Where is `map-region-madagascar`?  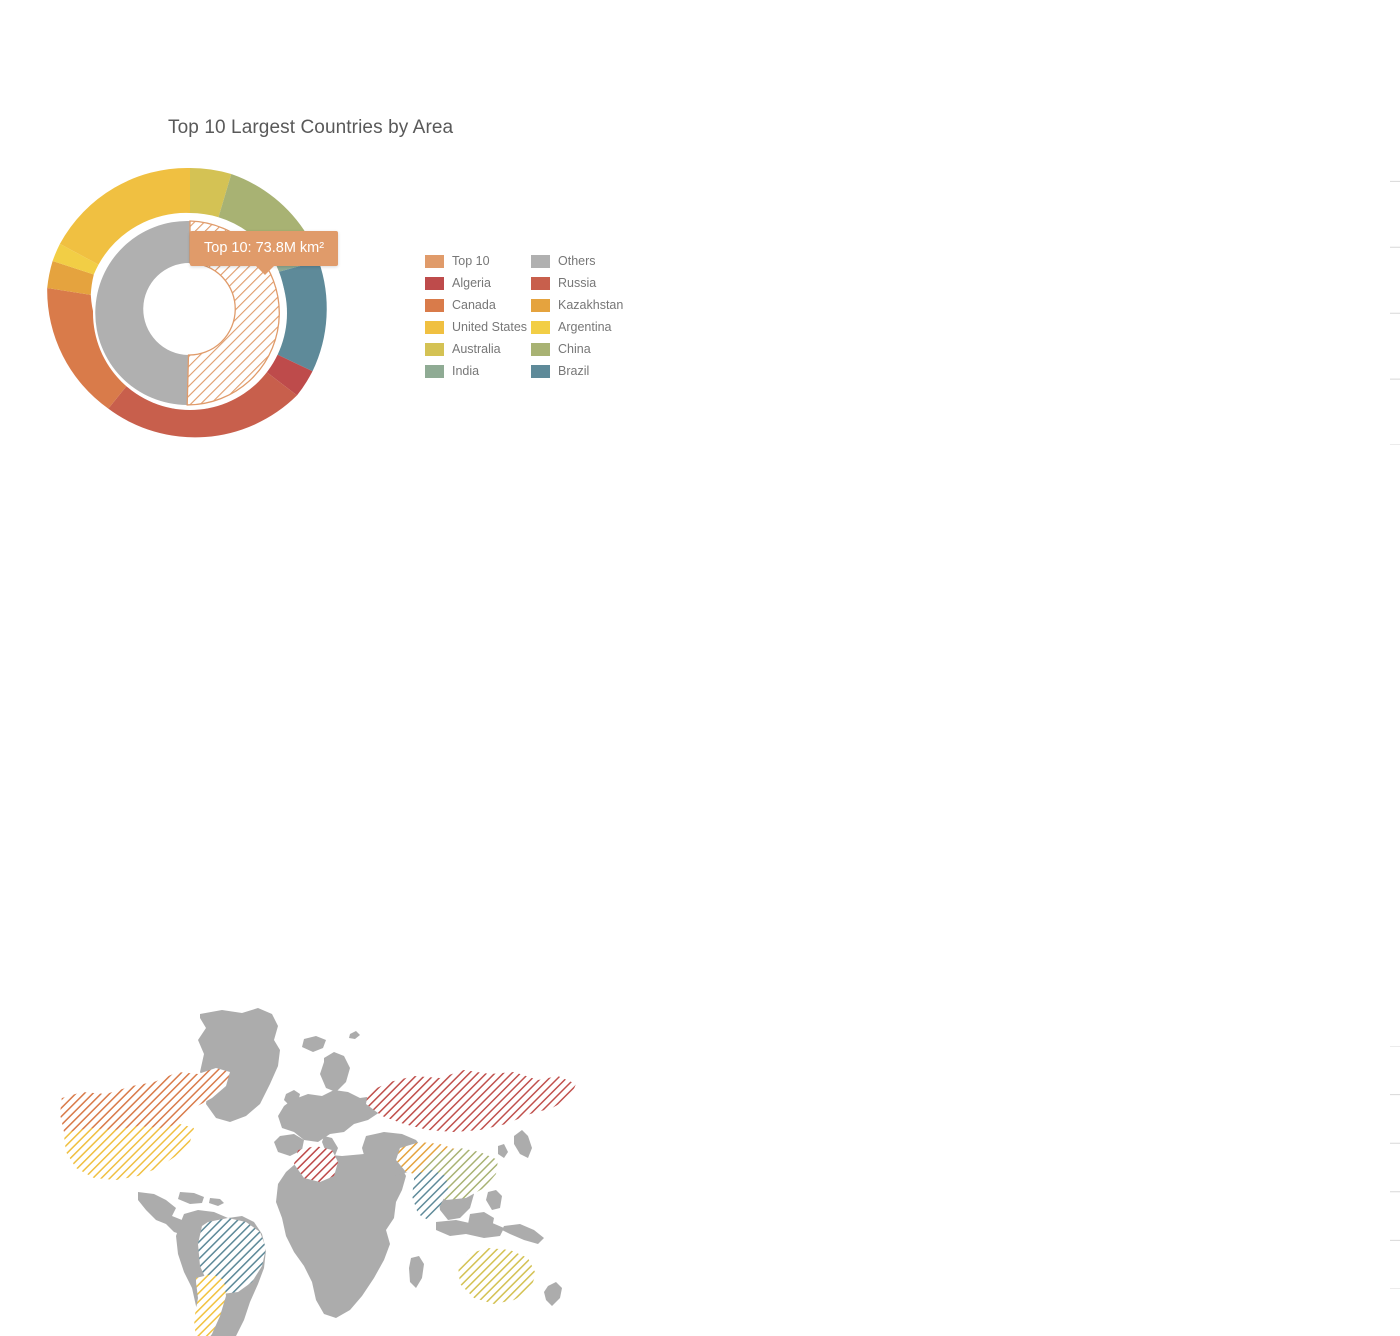 map-region-madagascar is located at coordinates (416, 1272).